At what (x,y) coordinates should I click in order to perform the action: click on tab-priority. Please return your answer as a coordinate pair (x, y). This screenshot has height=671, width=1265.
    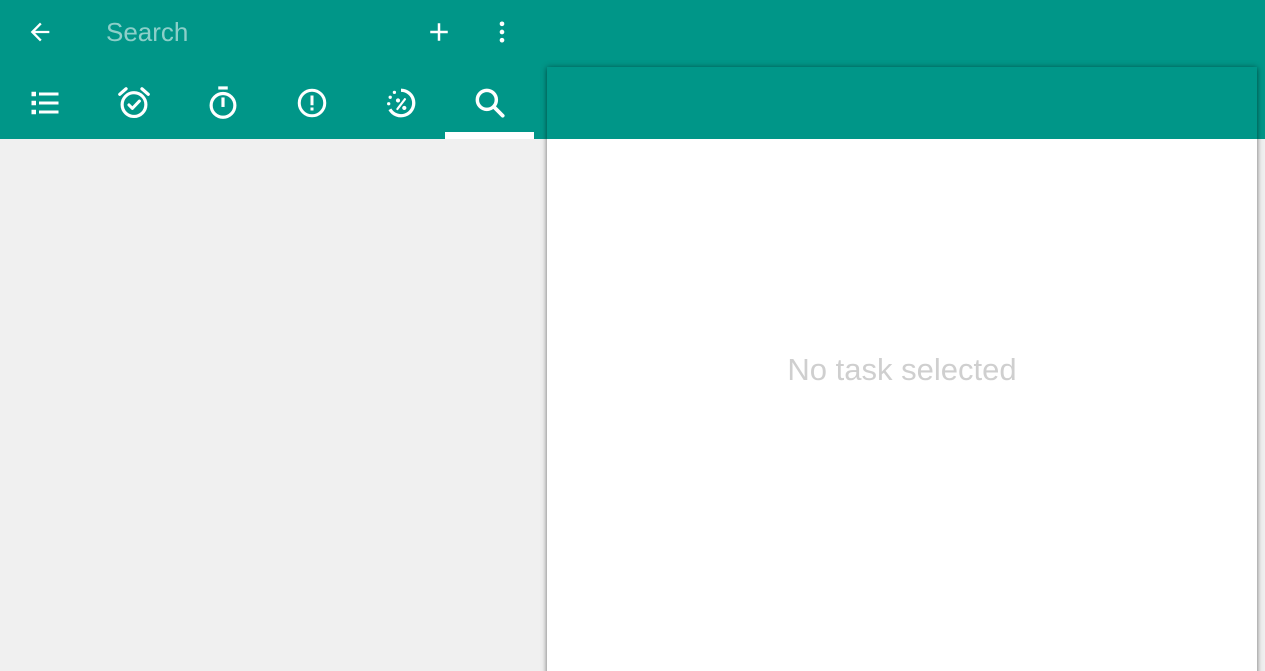
    Looking at the image, I should click on (311, 102).